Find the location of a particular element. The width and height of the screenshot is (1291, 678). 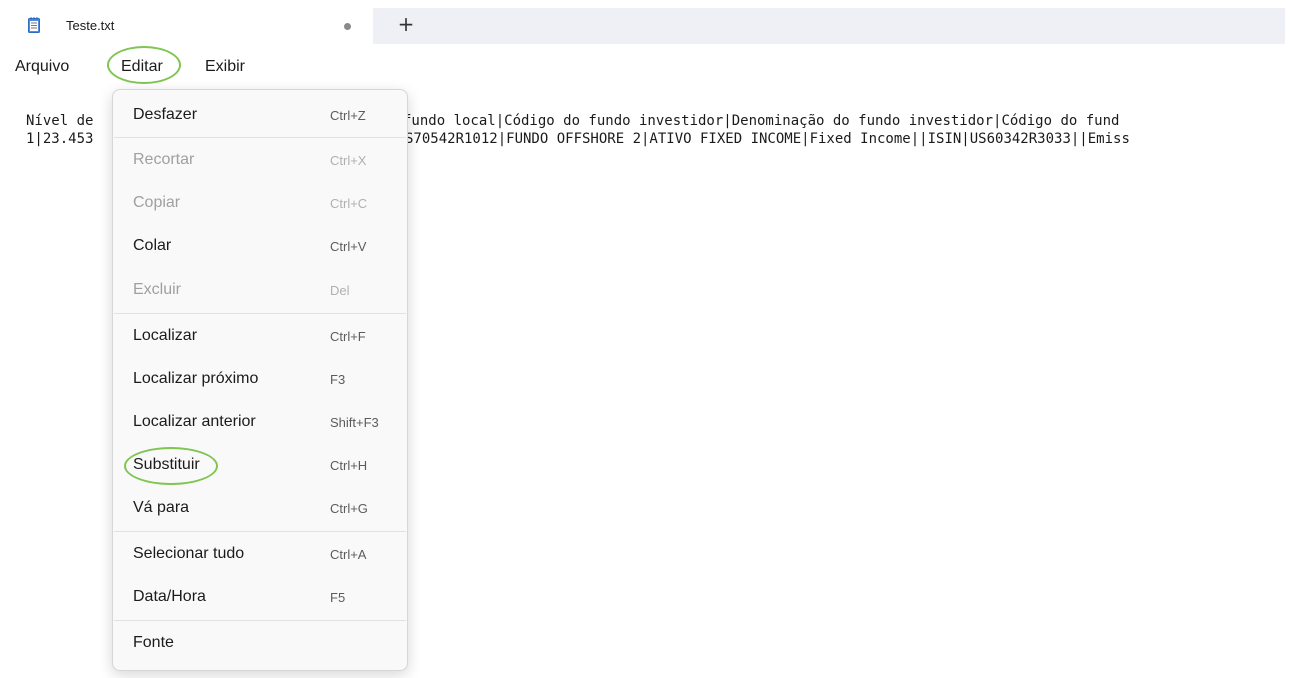

menu-item-localizar-proximo: Localizar próximo F3 is located at coordinates (260, 380).